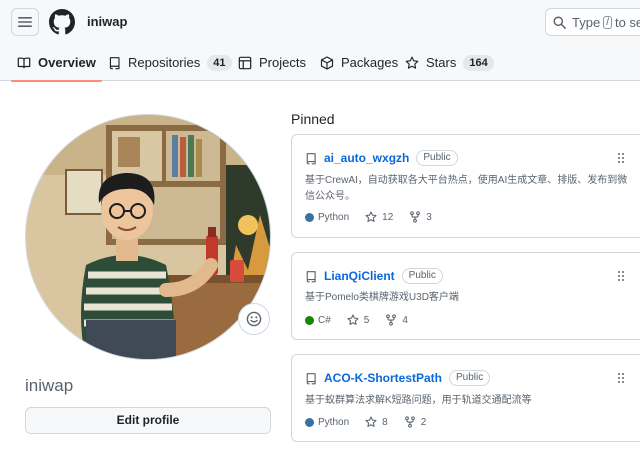  I want to click on profile-owner-link: iniwap, so click(107, 21).